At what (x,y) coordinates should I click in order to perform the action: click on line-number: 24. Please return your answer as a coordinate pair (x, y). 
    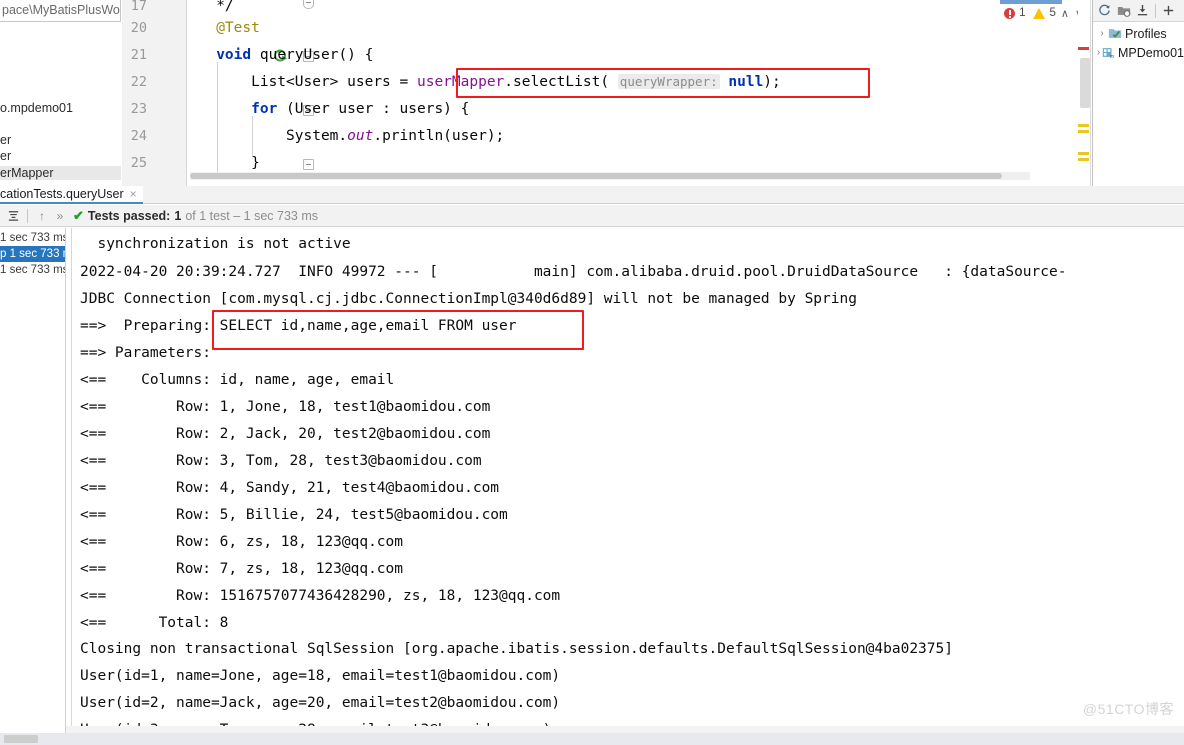
    Looking at the image, I should click on (138, 136).